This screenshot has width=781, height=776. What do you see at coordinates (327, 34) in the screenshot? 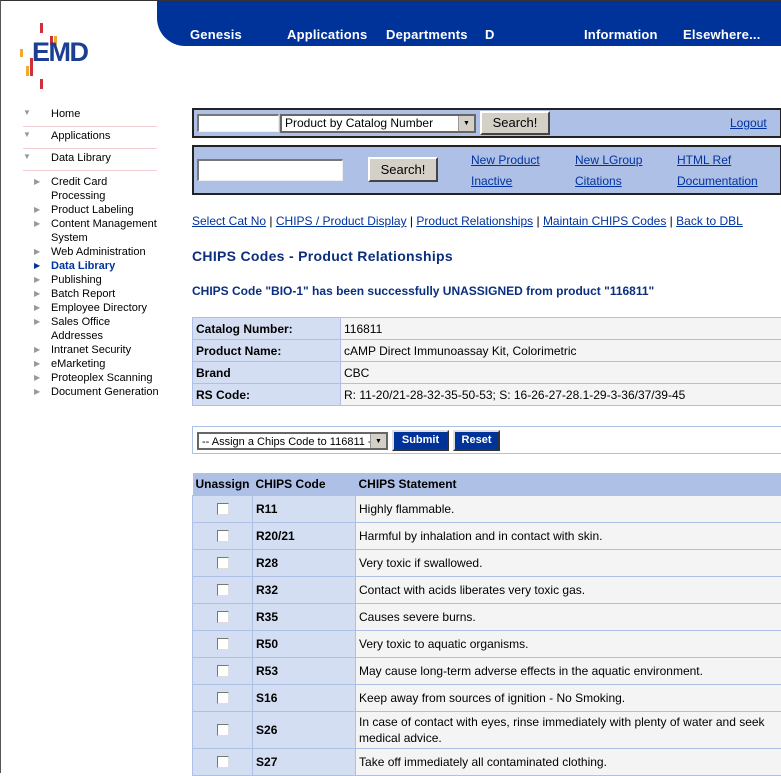
I see `nav-applications: Applications` at bounding box center [327, 34].